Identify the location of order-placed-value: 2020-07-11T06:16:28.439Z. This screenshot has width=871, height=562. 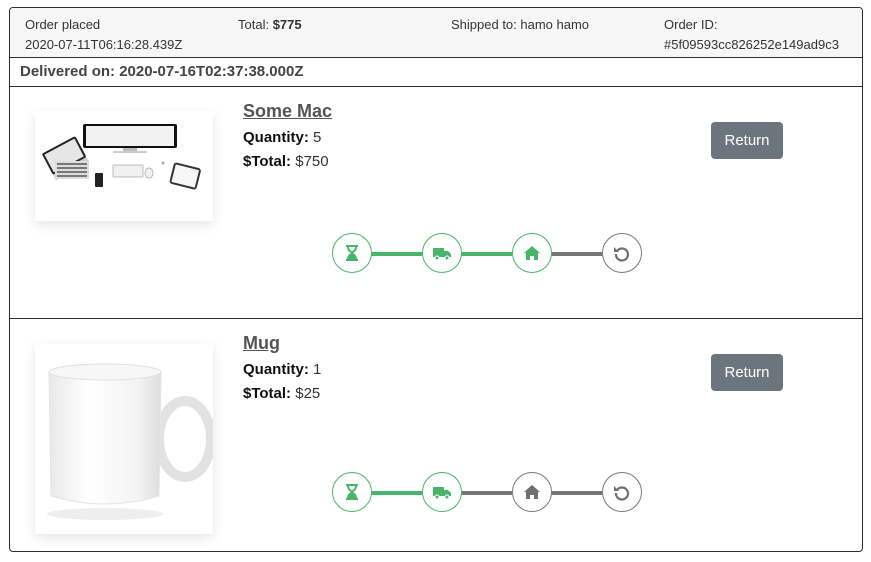
(104, 44).